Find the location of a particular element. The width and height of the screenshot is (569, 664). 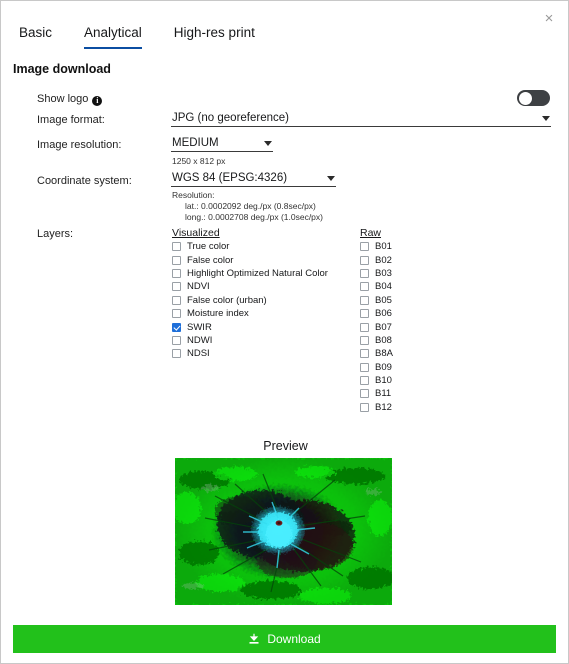

visualized-layer-row: Moisture index is located at coordinates (250, 313).